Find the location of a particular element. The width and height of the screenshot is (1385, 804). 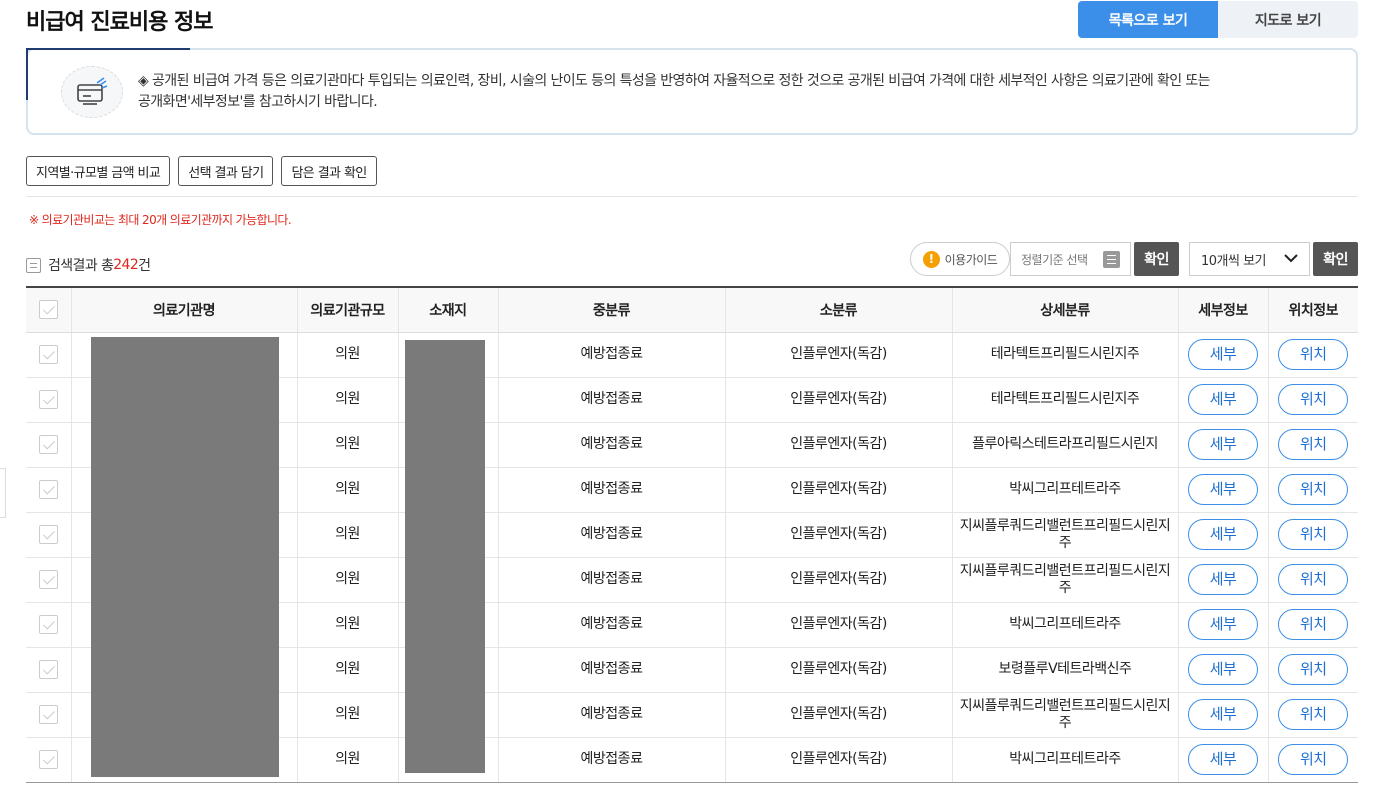

save-selection-button: 선택 결과 담기 is located at coordinates (226, 171).